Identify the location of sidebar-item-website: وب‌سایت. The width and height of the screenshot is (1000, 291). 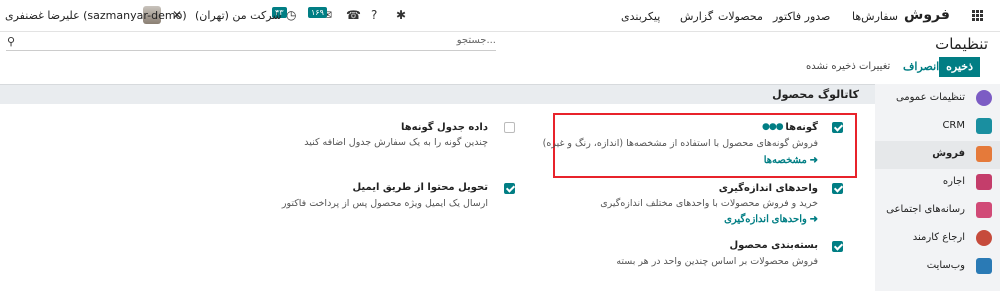
(937, 267).